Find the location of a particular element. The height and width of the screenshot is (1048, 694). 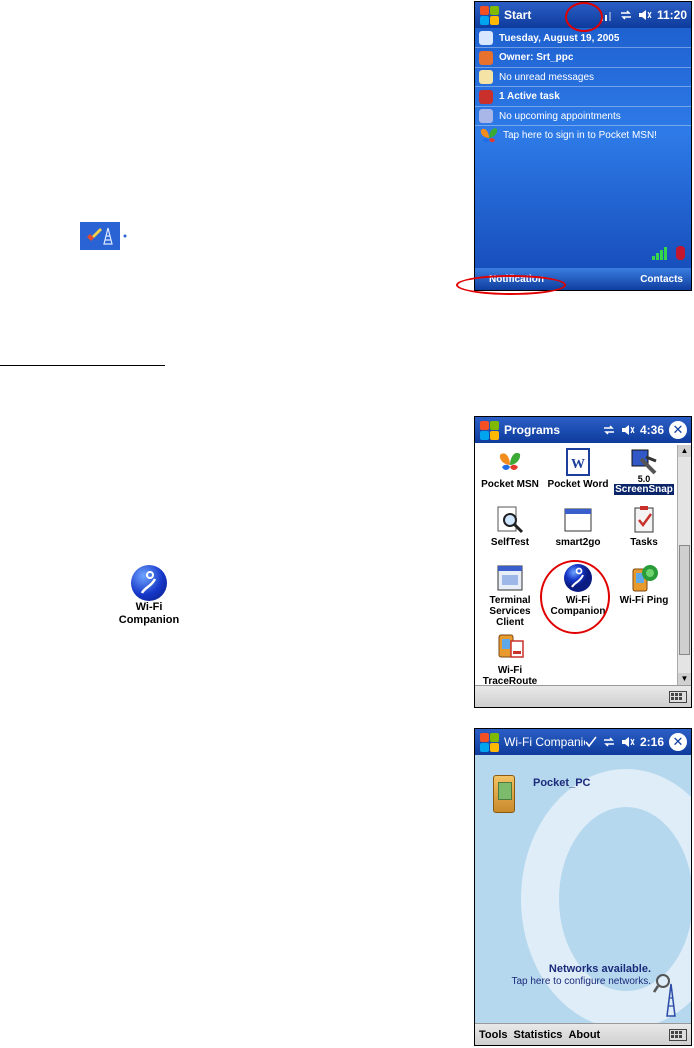

wifi-status-icon is located at coordinates (591, 742).